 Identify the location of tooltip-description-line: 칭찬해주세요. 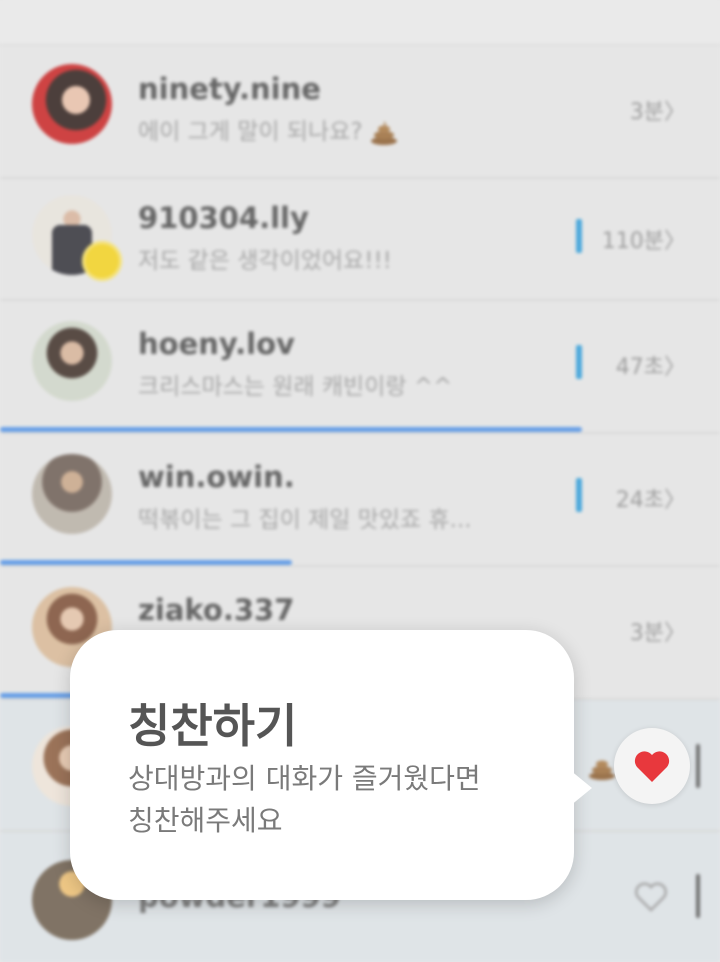
(205, 820).